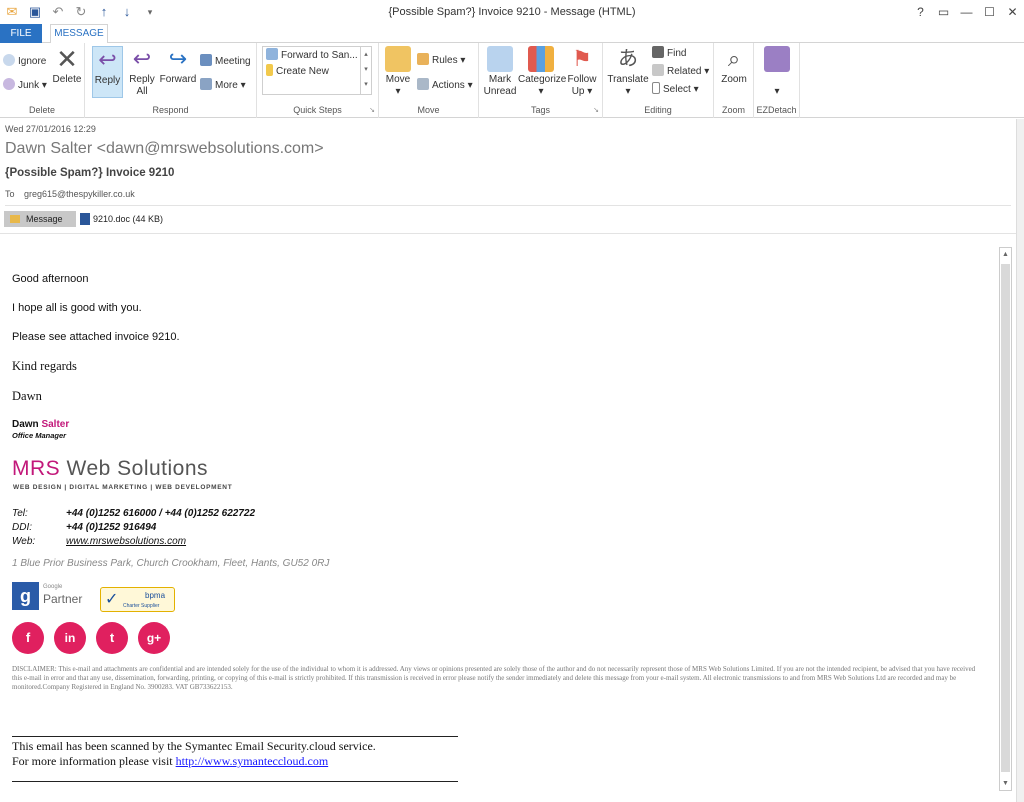 The height and width of the screenshot is (802, 1024). Describe the element at coordinates (372, 110) in the screenshot. I see `quick-steps-dialog-launcher-icon: ↘` at that location.